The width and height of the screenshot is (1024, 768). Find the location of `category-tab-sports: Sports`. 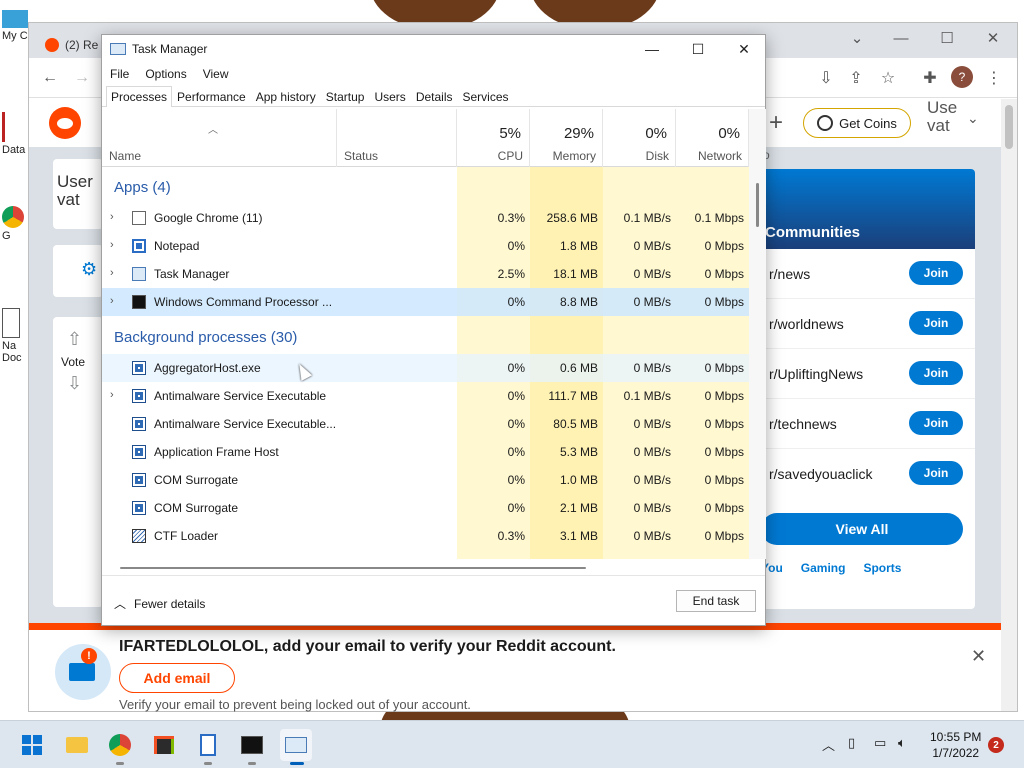

category-tab-sports: Sports is located at coordinates (882, 568).